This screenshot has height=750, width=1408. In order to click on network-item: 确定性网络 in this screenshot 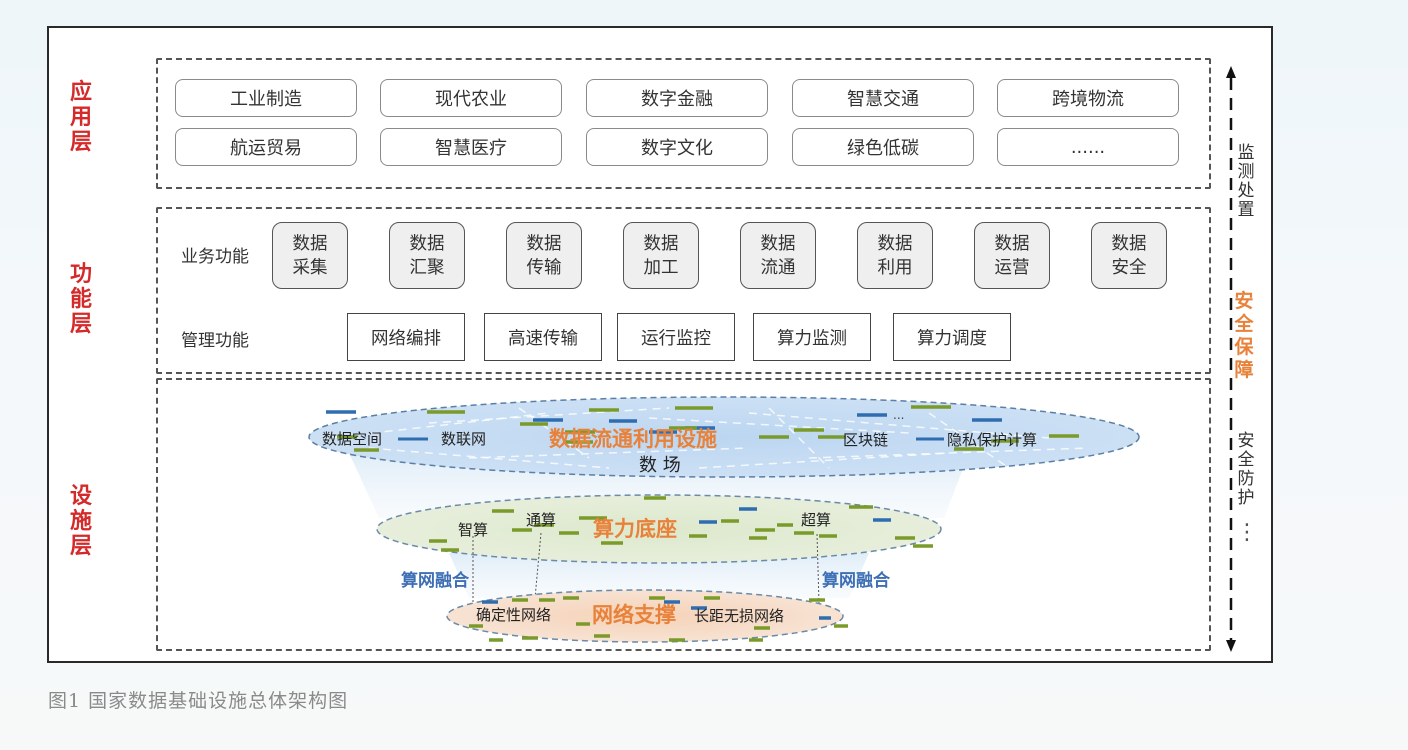, I will do `click(513, 615)`.